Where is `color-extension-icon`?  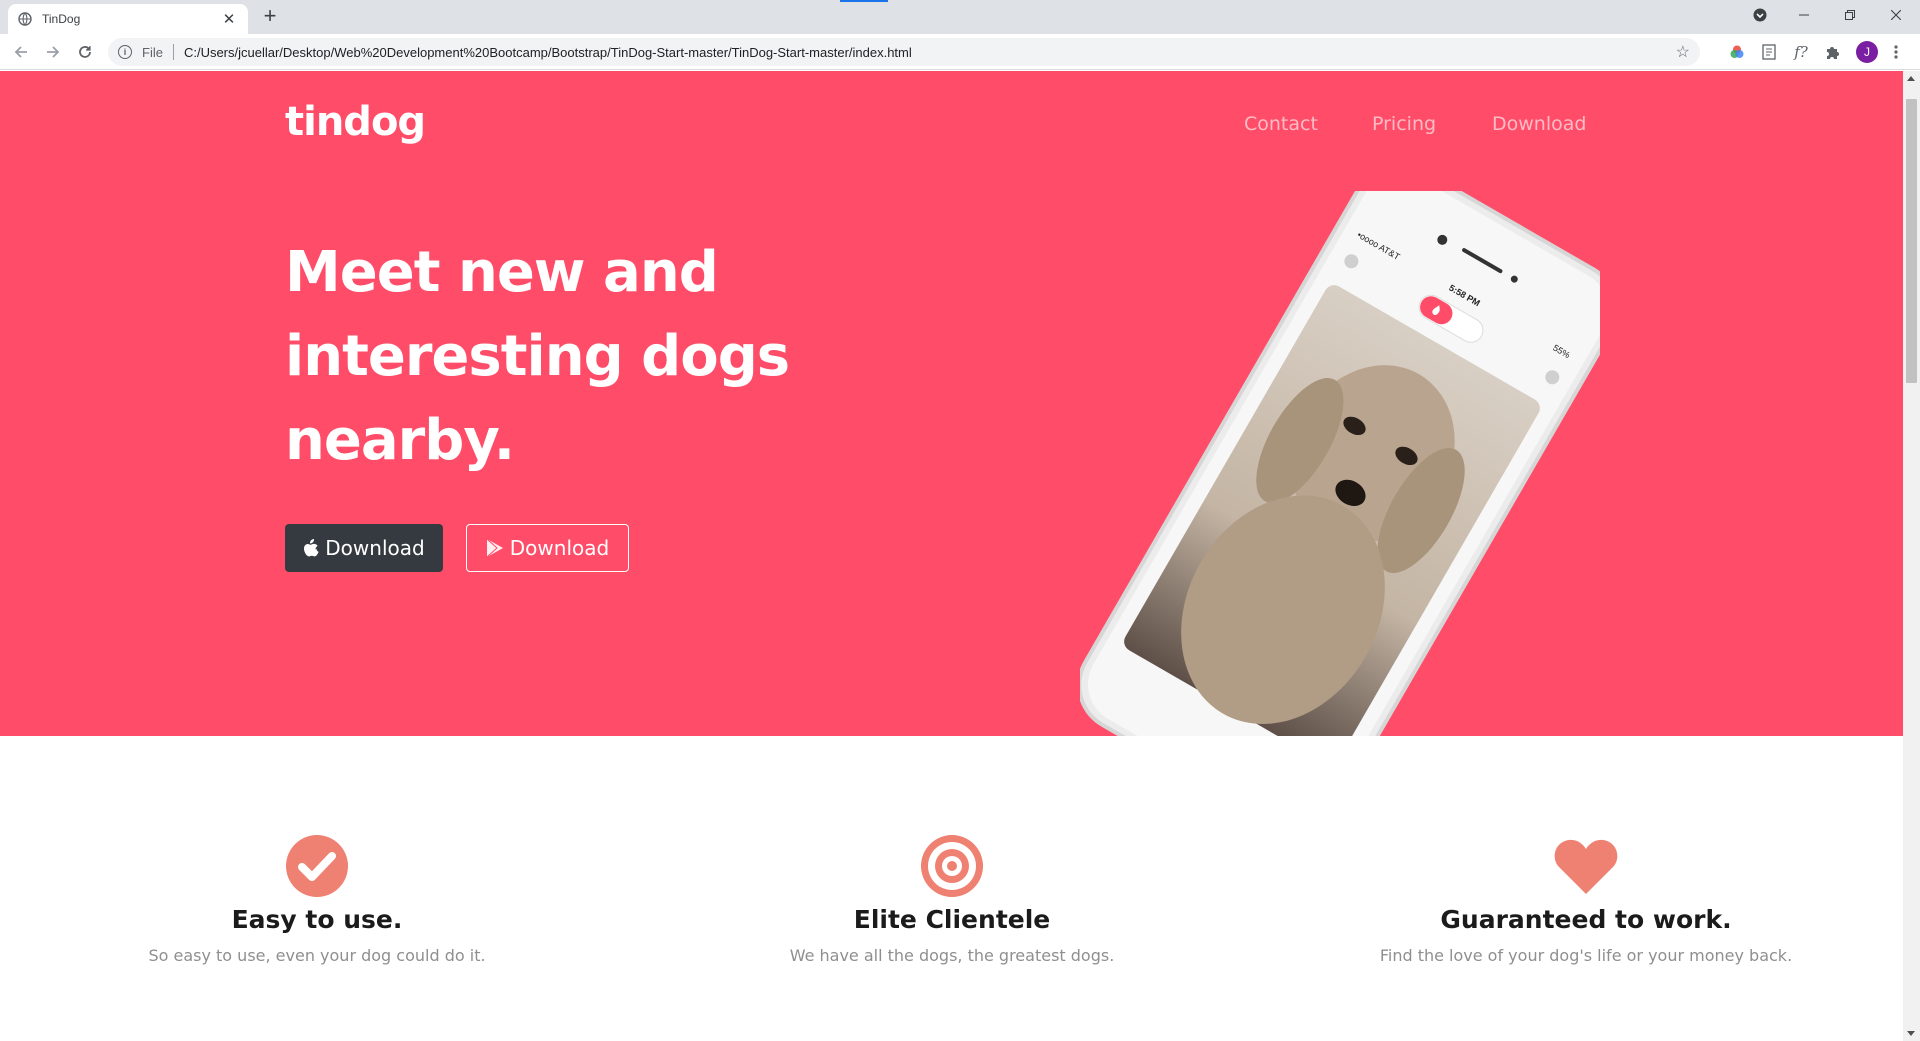 color-extension-icon is located at coordinates (1737, 52).